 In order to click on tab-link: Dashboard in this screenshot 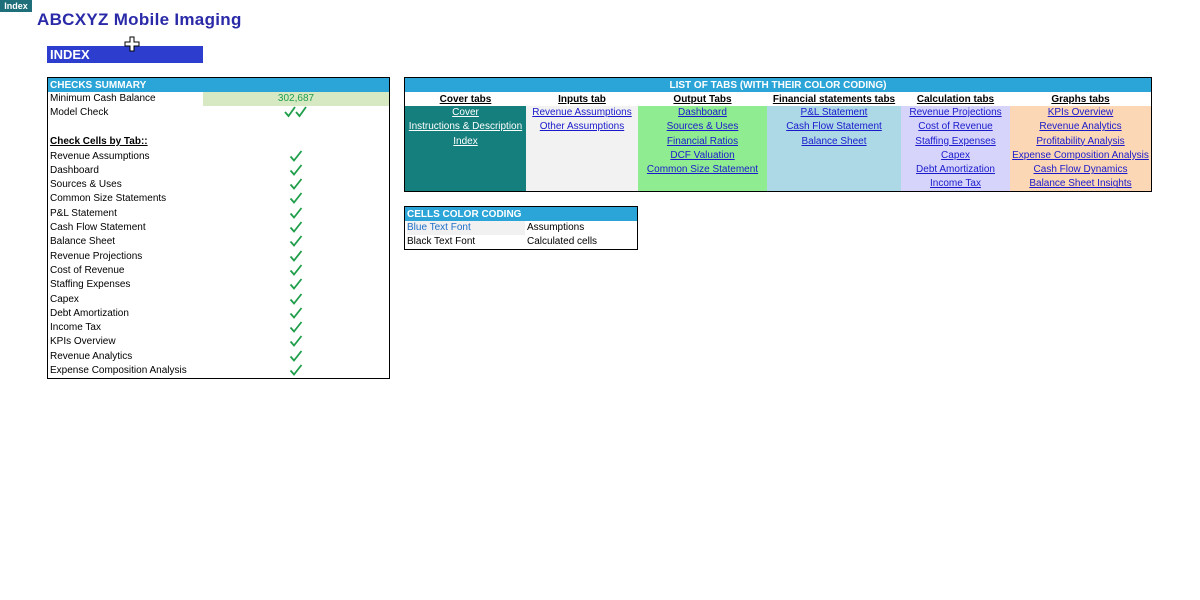, I will do `click(702, 113)`.